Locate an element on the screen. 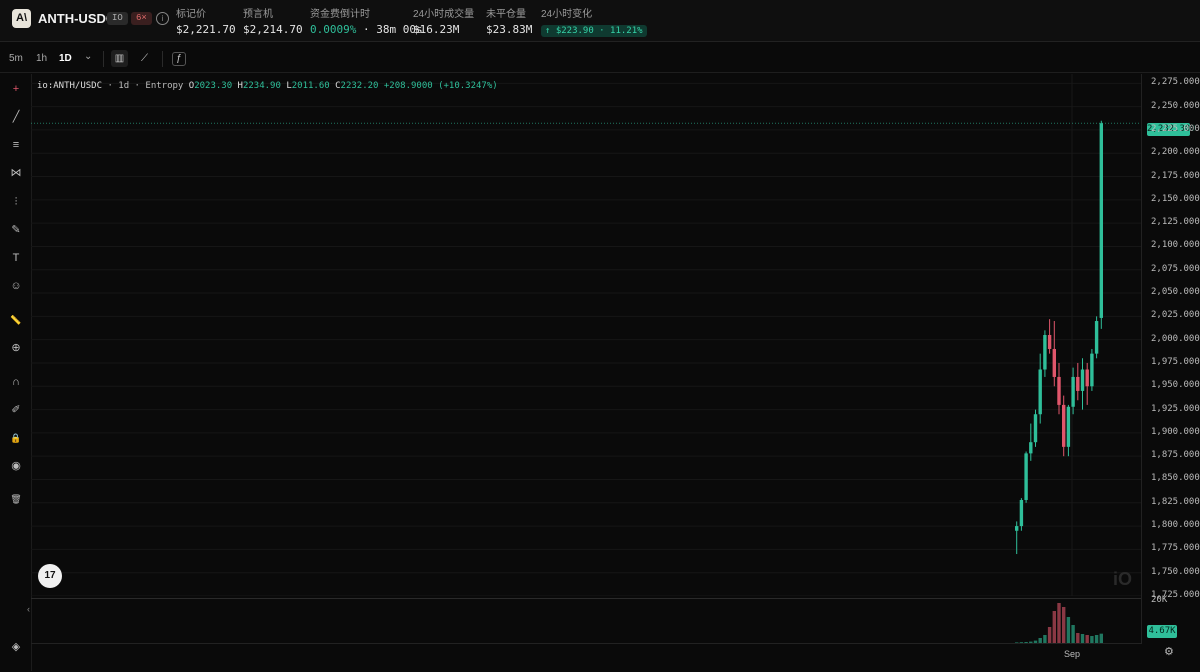 The image size is (1200, 672). emoji-icon: ☺ is located at coordinates (16, 286).